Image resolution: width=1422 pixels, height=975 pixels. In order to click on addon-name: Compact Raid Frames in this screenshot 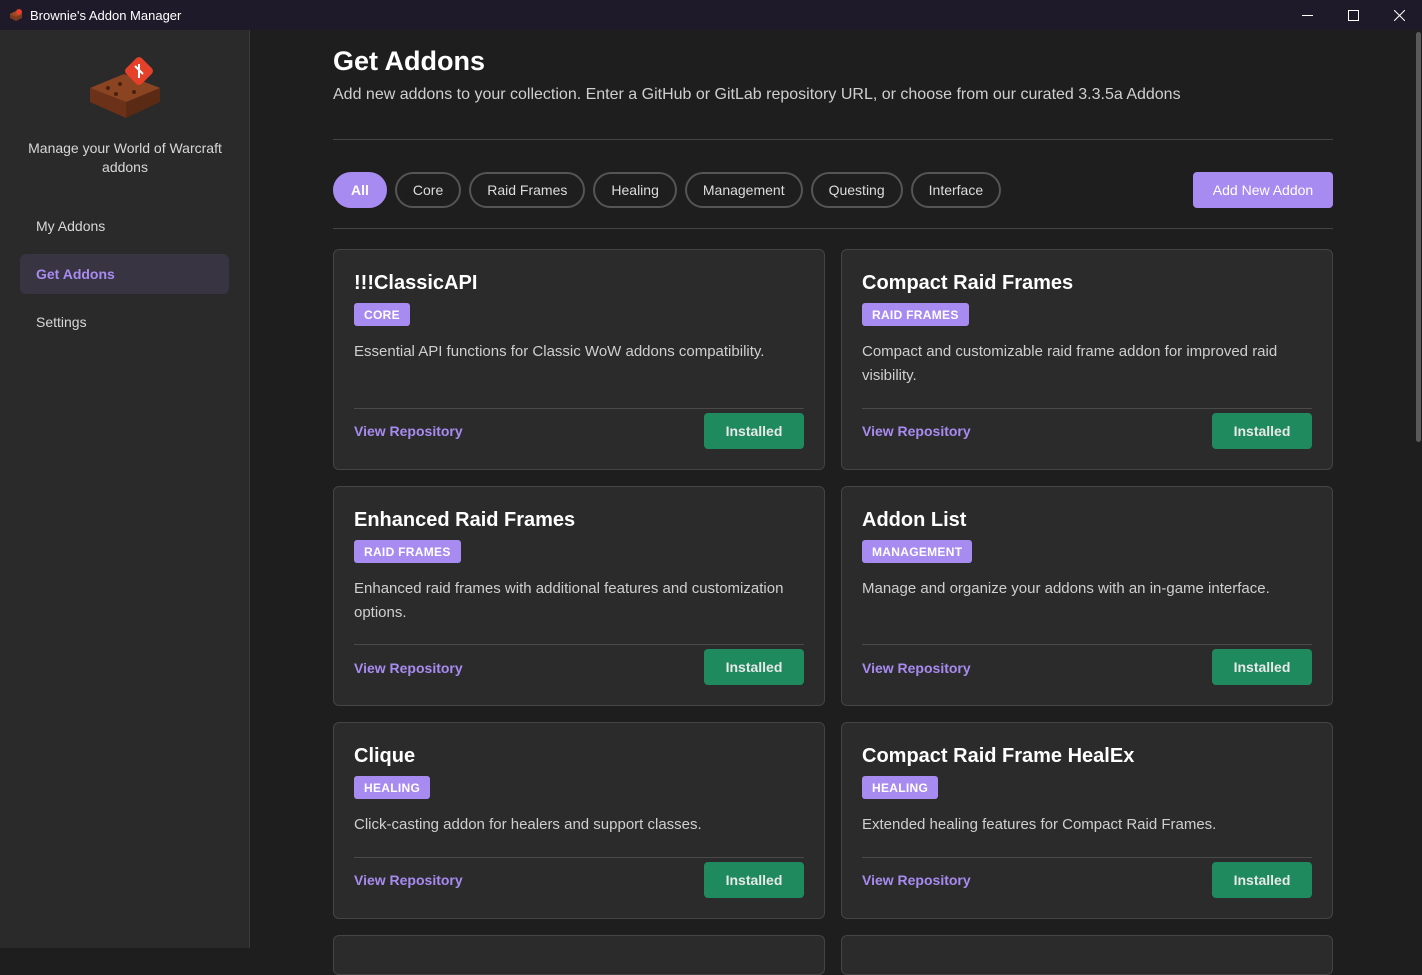, I will do `click(968, 283)`.